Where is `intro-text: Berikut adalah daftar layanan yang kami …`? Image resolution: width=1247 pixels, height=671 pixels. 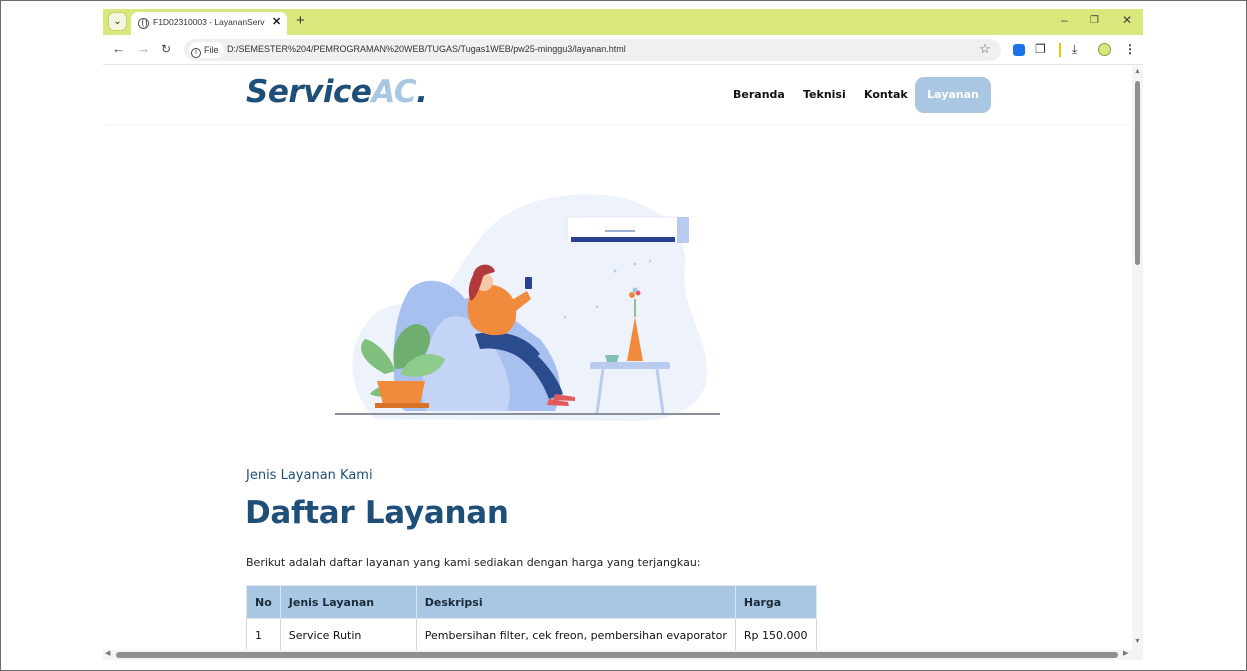 intro-text: Berikut adalah daftar layanan yang kami … is located at coordinates (473, 562).